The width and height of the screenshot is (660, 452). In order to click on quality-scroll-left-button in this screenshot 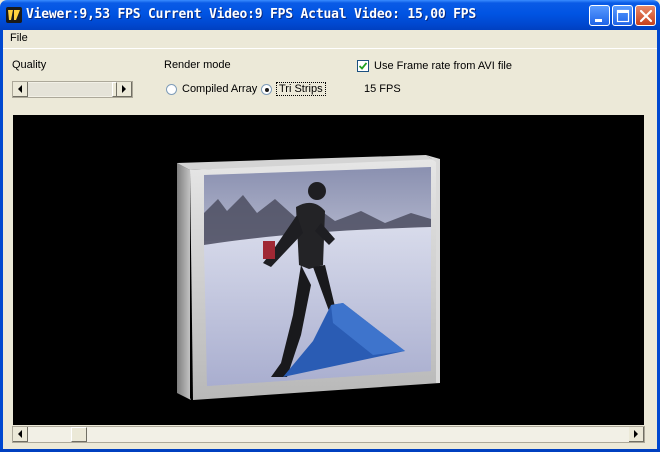, I will do `click(20, 89)`.